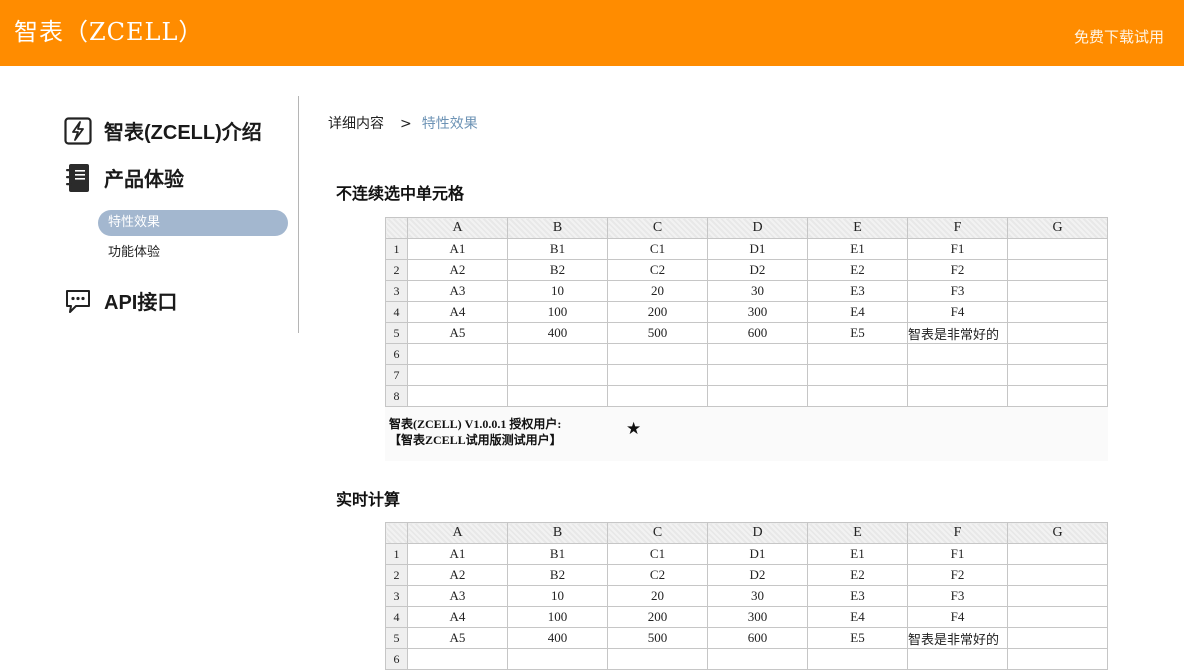 The width and height of the screenshot is (1184, 670). Describe the element at coordinates (193, 253) in the screenshot. I see `sidebar-subitem-experience: 功能体验` at that location.